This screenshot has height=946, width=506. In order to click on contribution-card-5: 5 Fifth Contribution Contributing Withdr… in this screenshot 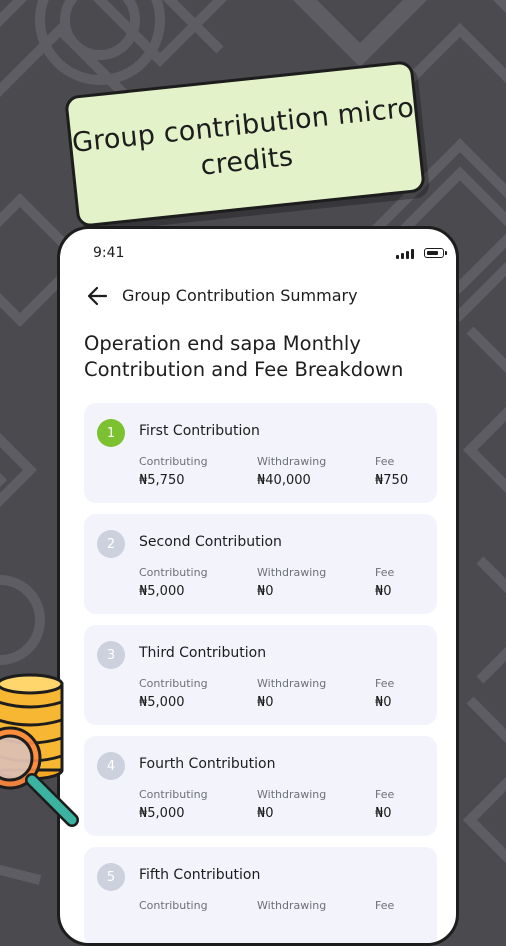, I will do `click(260, 895)`.